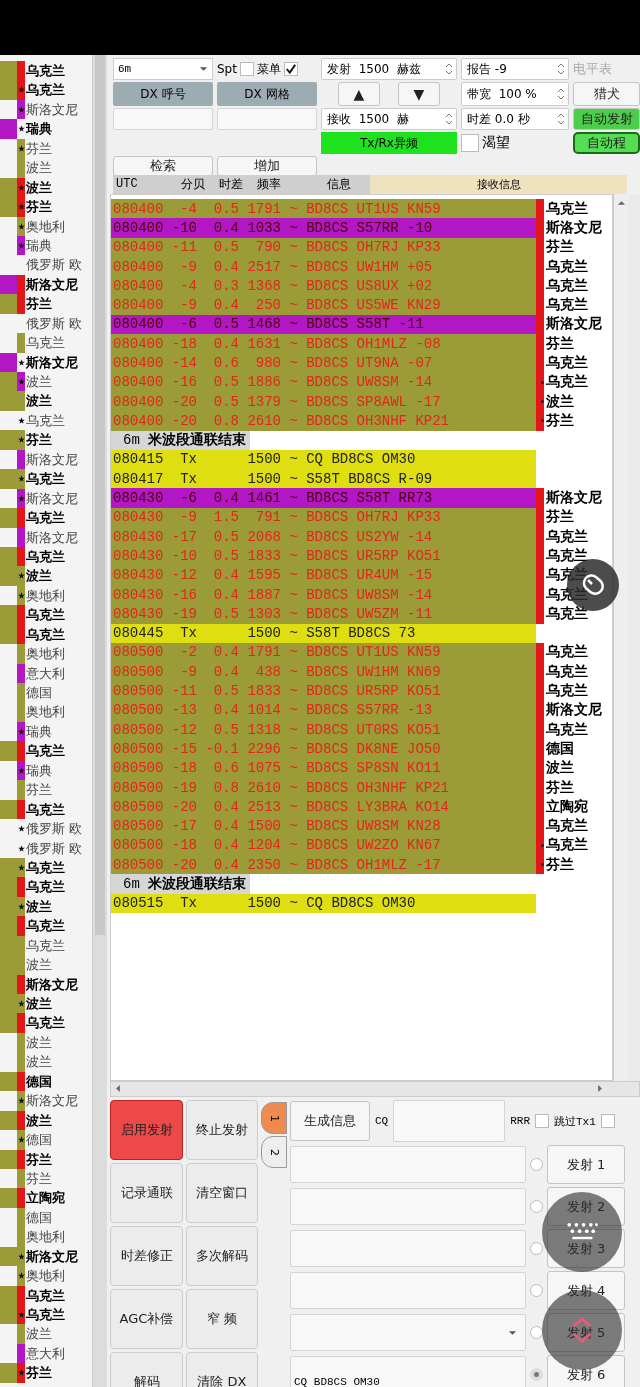 Image resolution: width=640 pixels, height=1387 pixels. What do you see at coordinates (274, 1118) in the screenshot?
I see `tab: 1` at bounding box center [274, 1118].